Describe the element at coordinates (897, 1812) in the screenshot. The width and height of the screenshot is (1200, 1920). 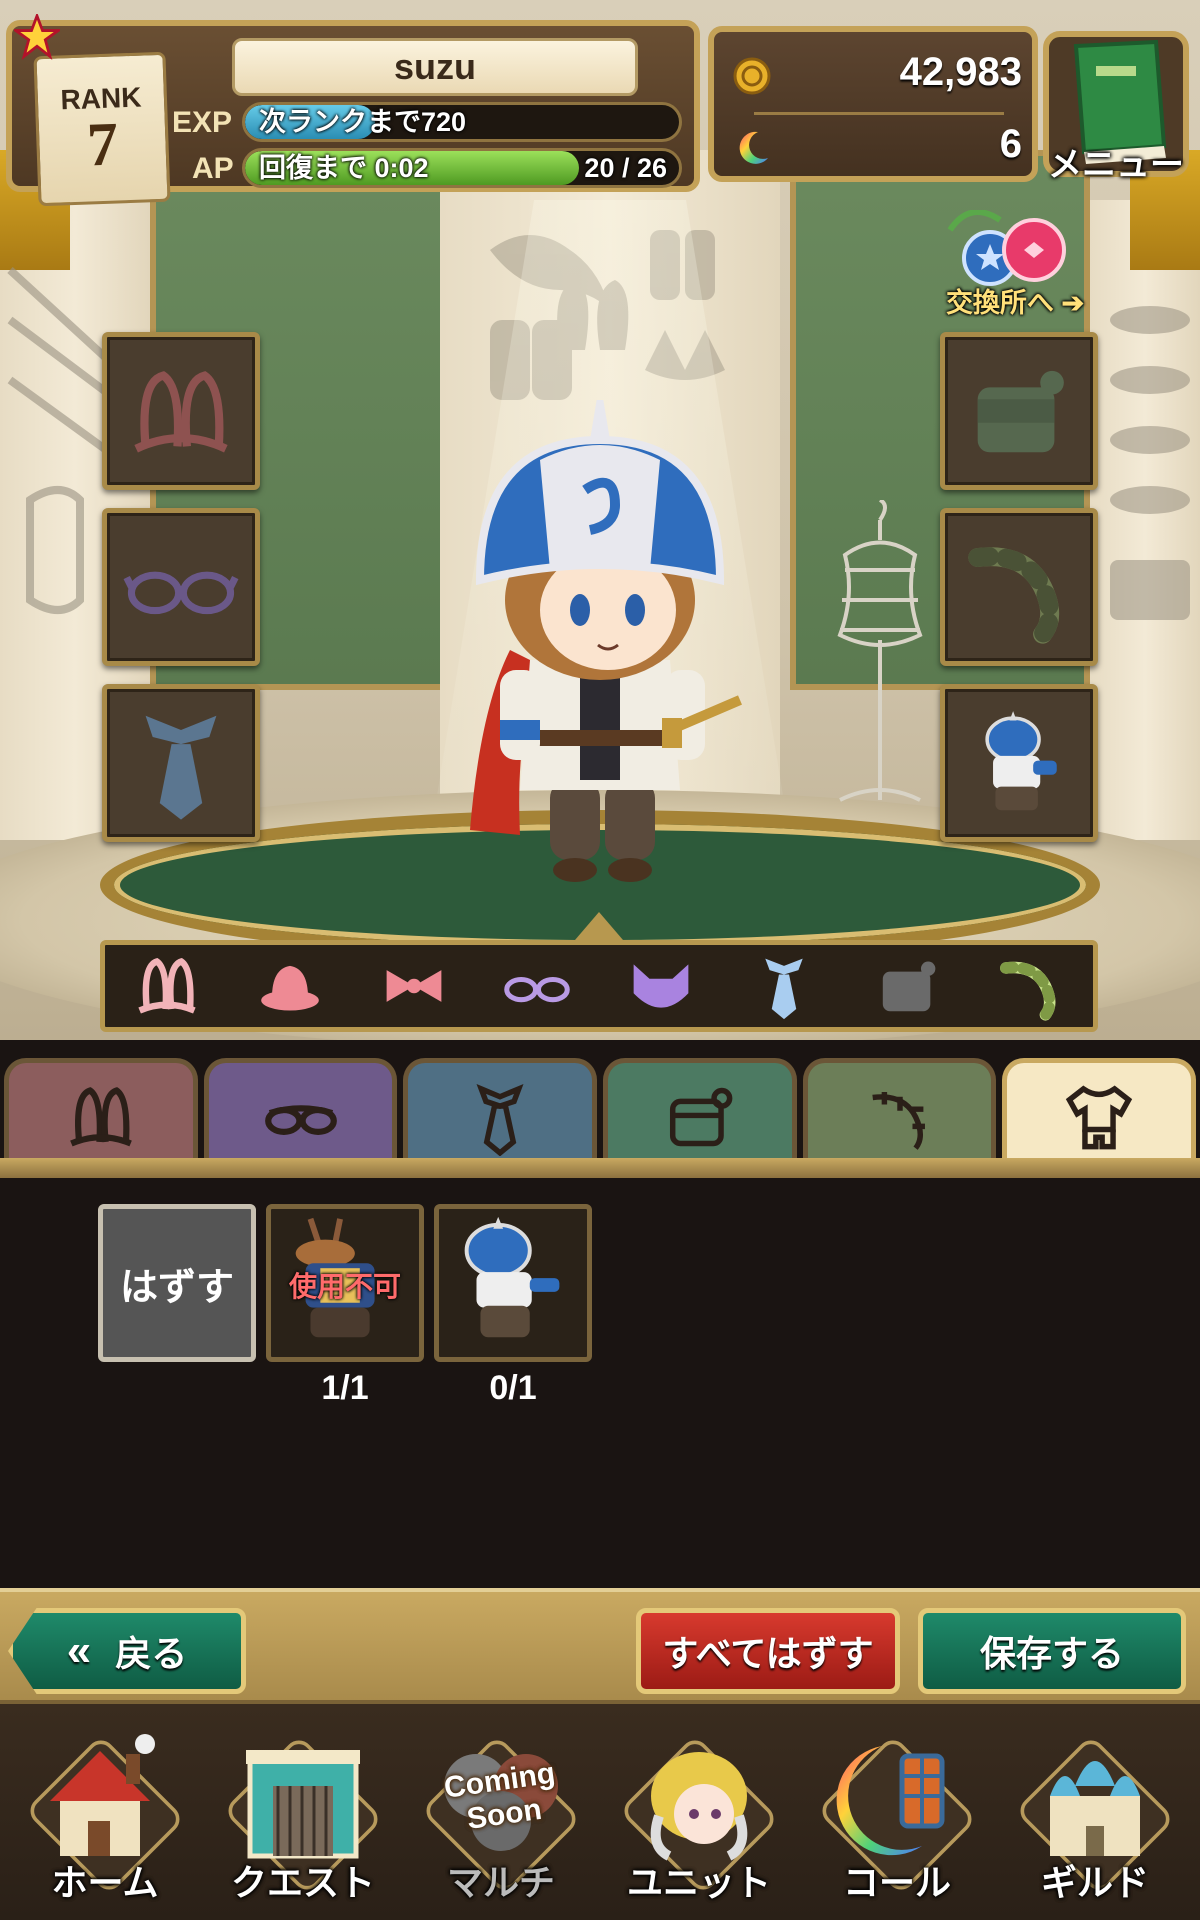
I see `nav-call: コール` at that location.